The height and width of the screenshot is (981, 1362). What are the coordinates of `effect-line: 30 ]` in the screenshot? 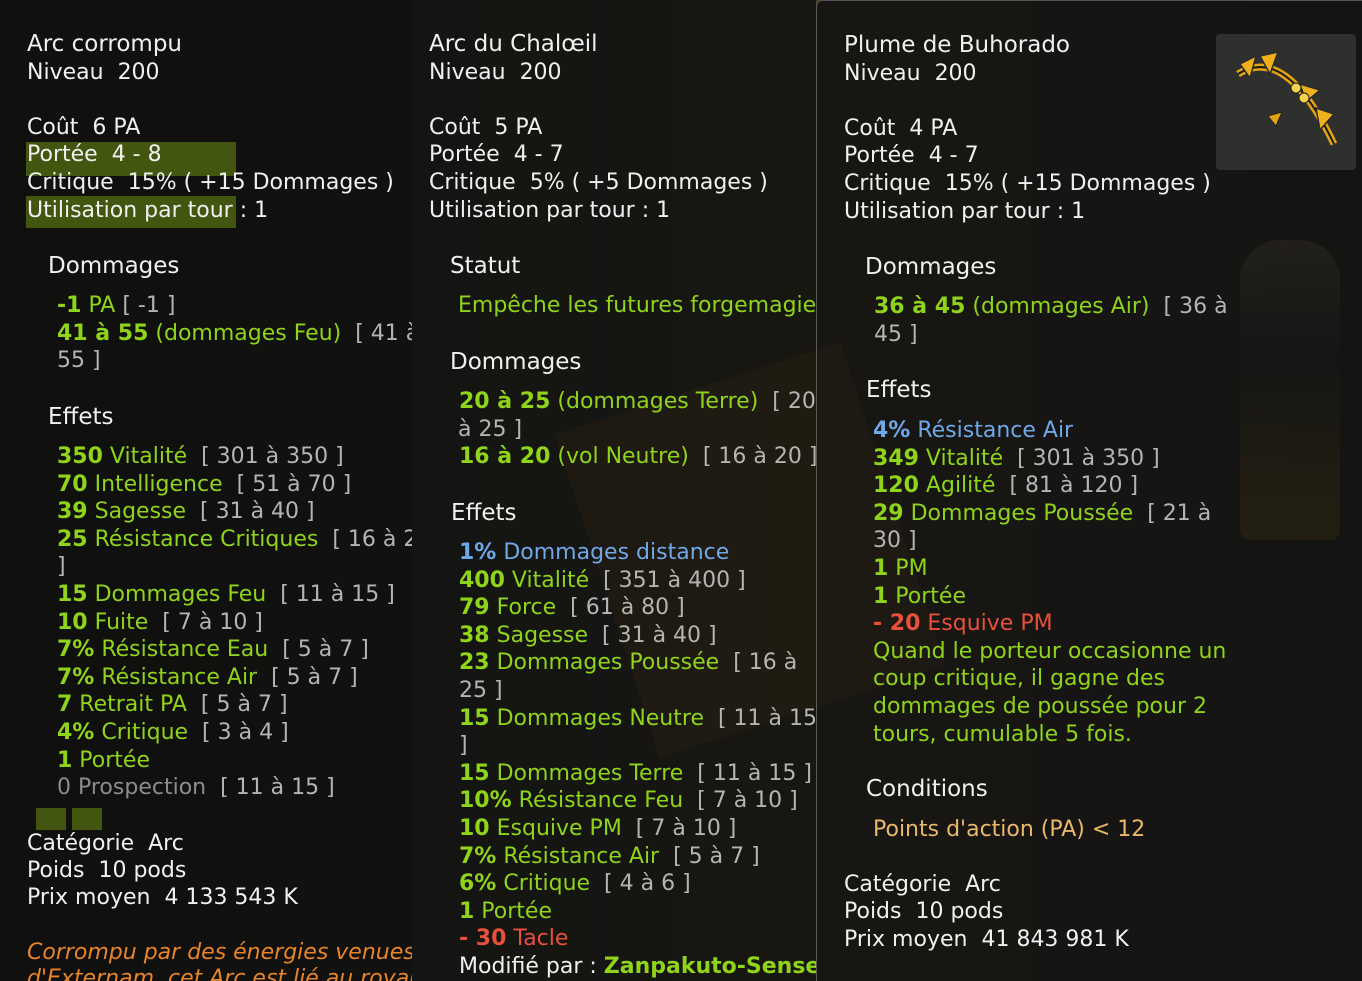 It's located at (895, 541).